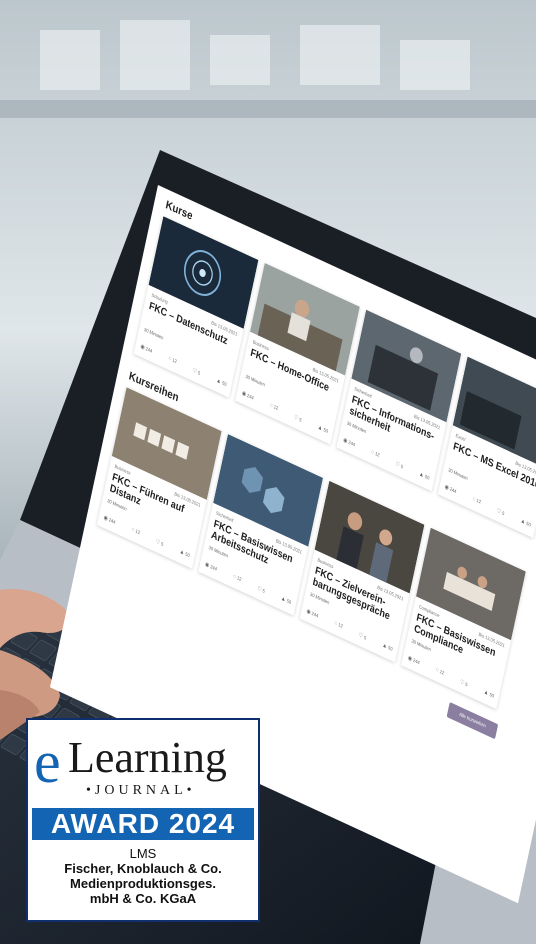 This screenshot has height=944, width=536. Describe the element at coordinates (143, 898) in the screenshot. I see `org-line: mbH & Co. KGaA` at that location.